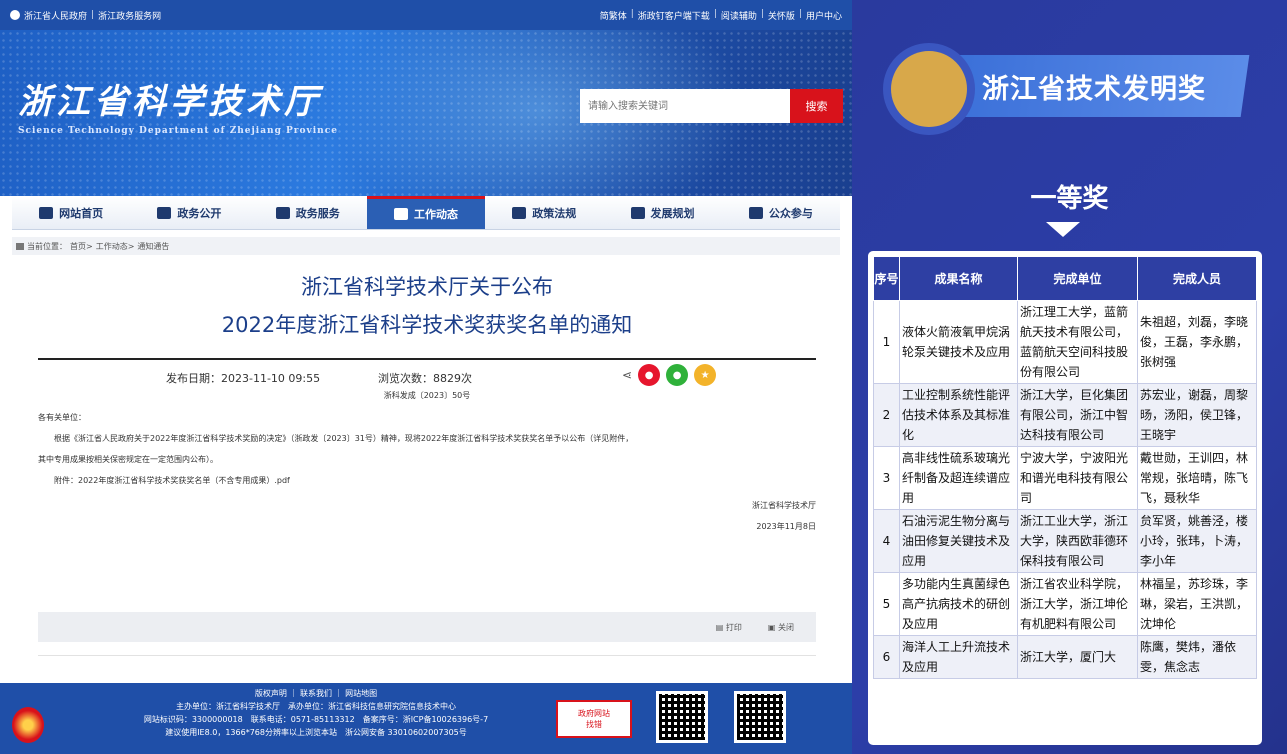 The height and width of the screenshot is (754, 1287). What do you see at coordinates (426, 246) in the screenshot?
I see `breadcrumb: 当前位置： 首页> 工作动态> 通知通告` at bounding box center [426, 246].